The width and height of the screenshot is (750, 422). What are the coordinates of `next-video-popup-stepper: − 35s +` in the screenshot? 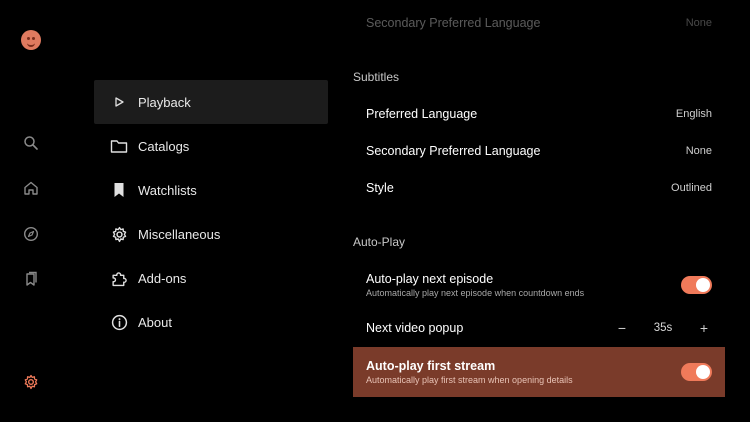 It's located at (663, 328).